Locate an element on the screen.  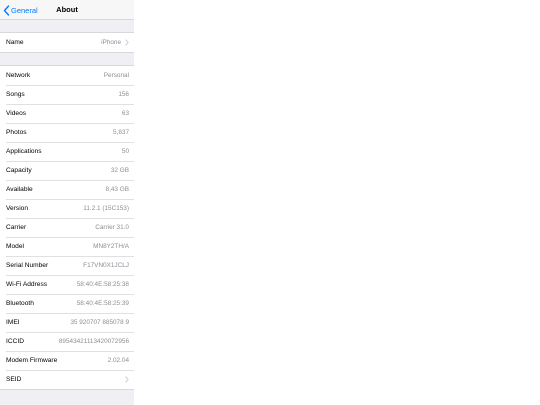
info-row-modem-firmware: Modem Firmware 2.02.04 is located at coordinates (67, 360).